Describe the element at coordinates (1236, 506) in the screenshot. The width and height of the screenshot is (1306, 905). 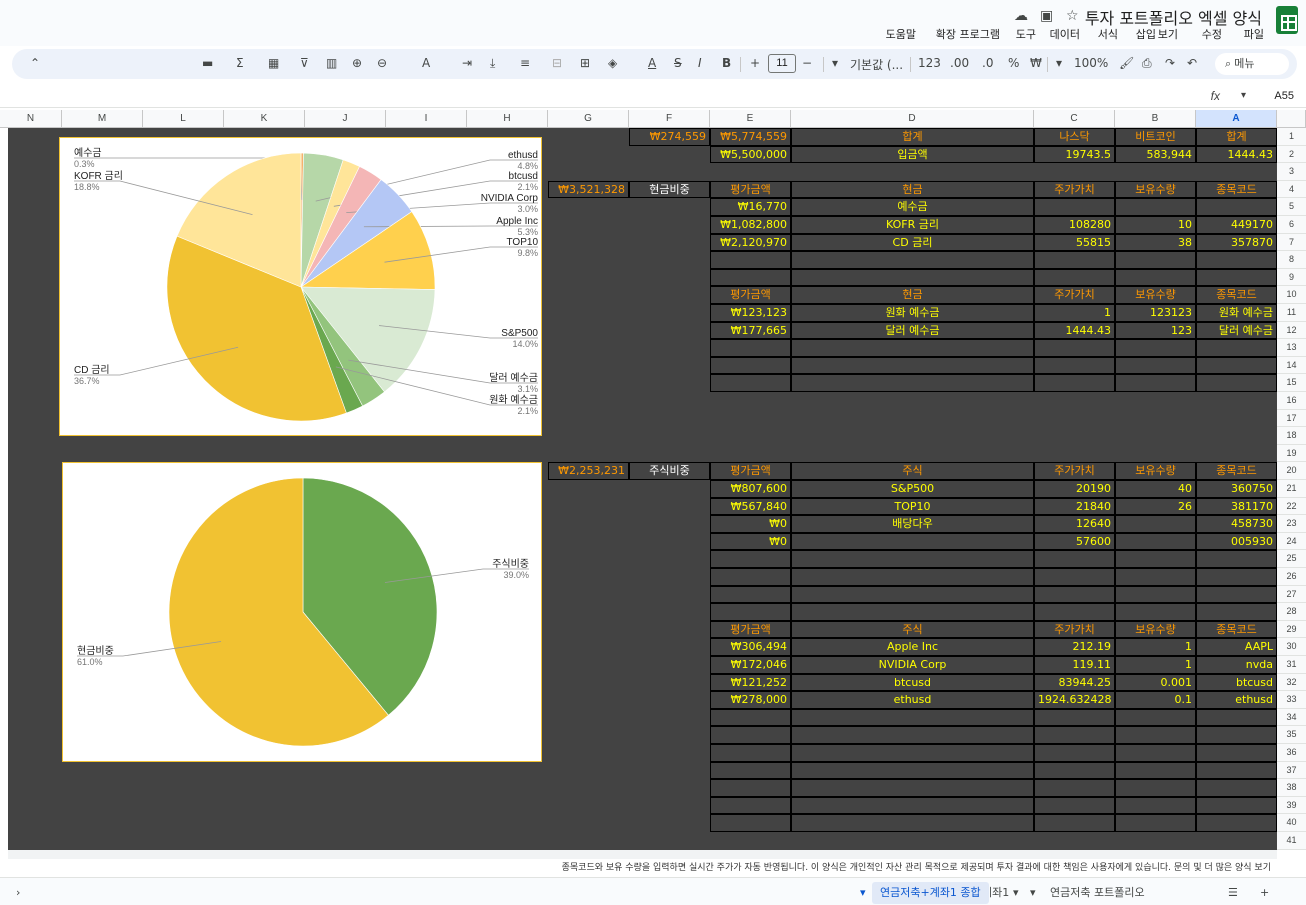
I see `table-cell: 381170` at that location.